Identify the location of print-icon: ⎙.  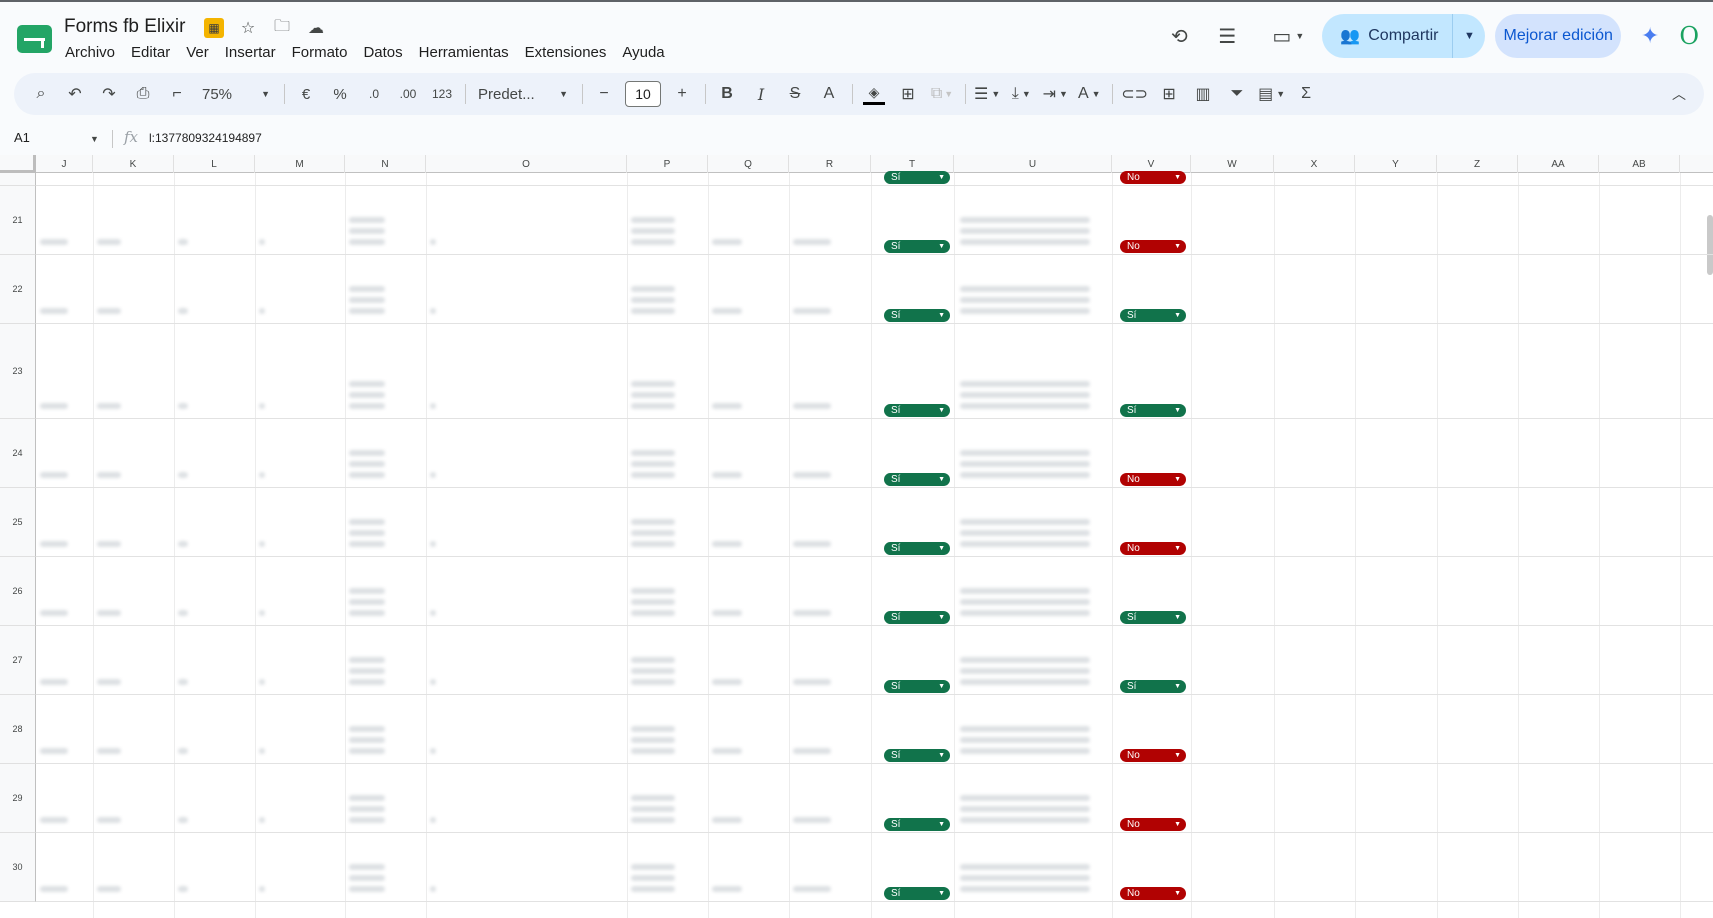
(143, 94).